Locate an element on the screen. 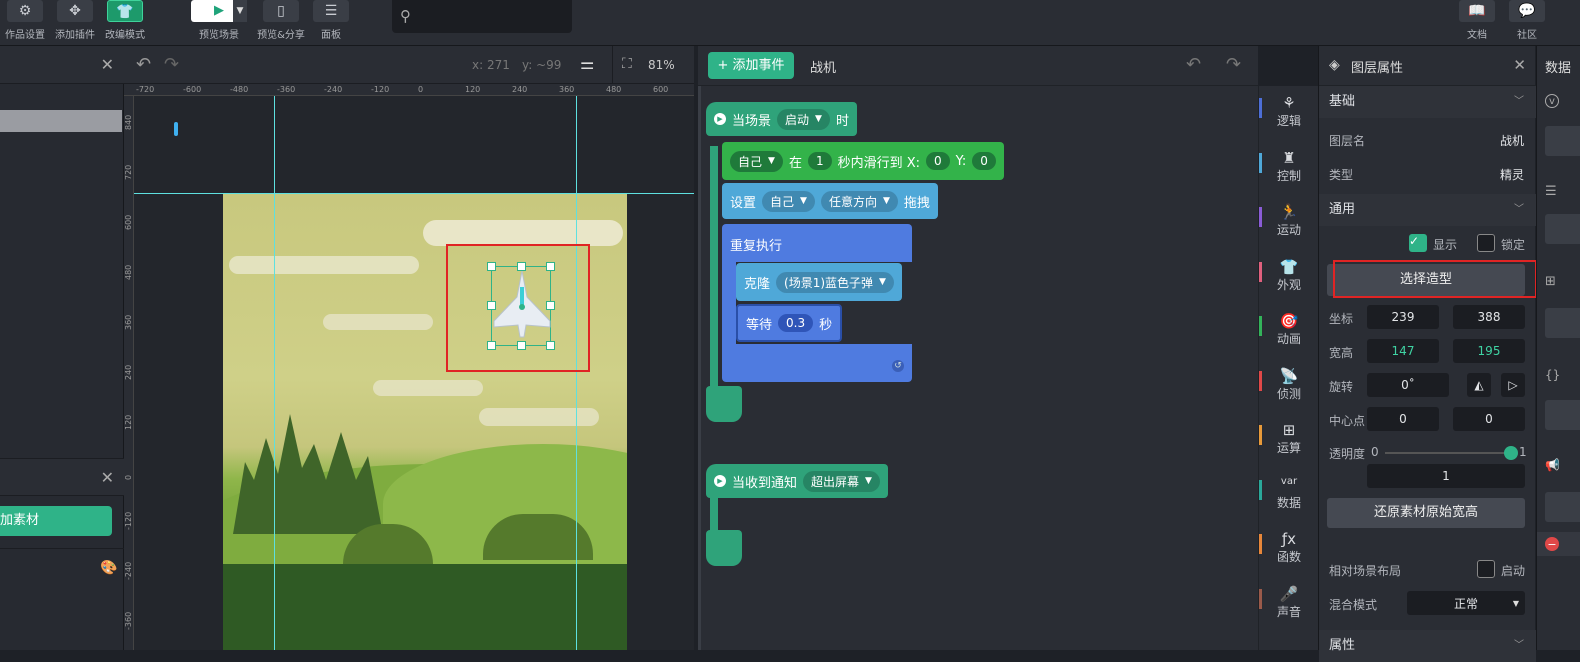  repeat-forever-block: 重复执行 ↺ is located at coordinates (817, 303).